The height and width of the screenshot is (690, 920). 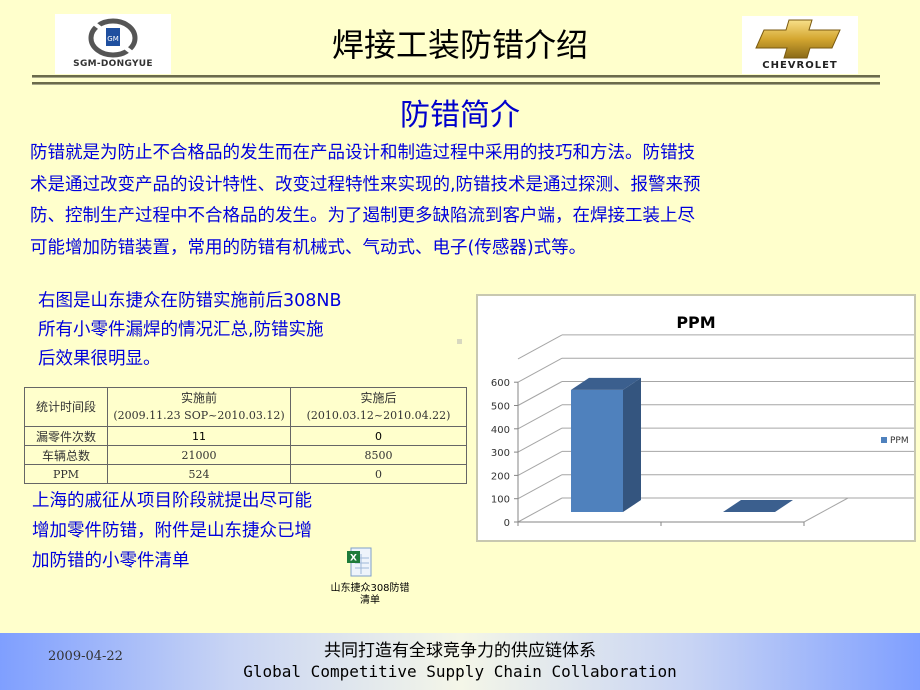 What do you see at coordinates (378, 407) in the screenshot?
I see `header-cell-after: 实施后 (2010.03.12~2010.04.22)` at bounding box center [378, 407].